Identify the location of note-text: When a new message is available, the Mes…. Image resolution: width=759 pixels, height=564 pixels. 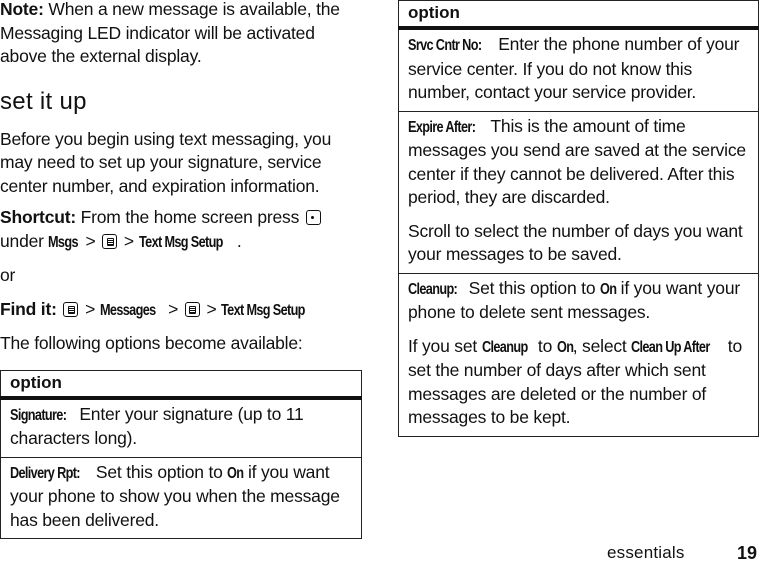
(170, 33).